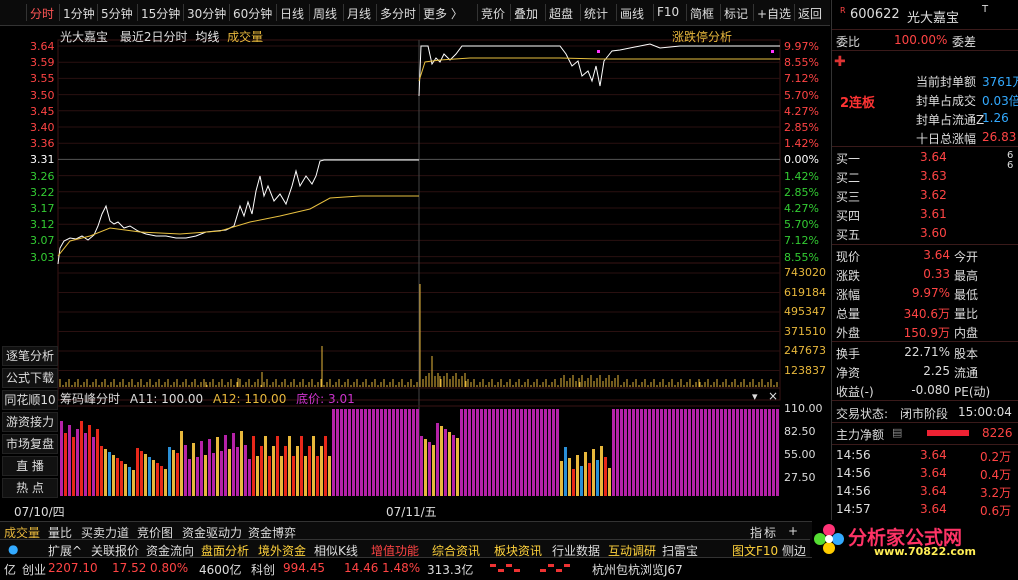  I want to click on toolbar-item: 统计, so click(596, 13).